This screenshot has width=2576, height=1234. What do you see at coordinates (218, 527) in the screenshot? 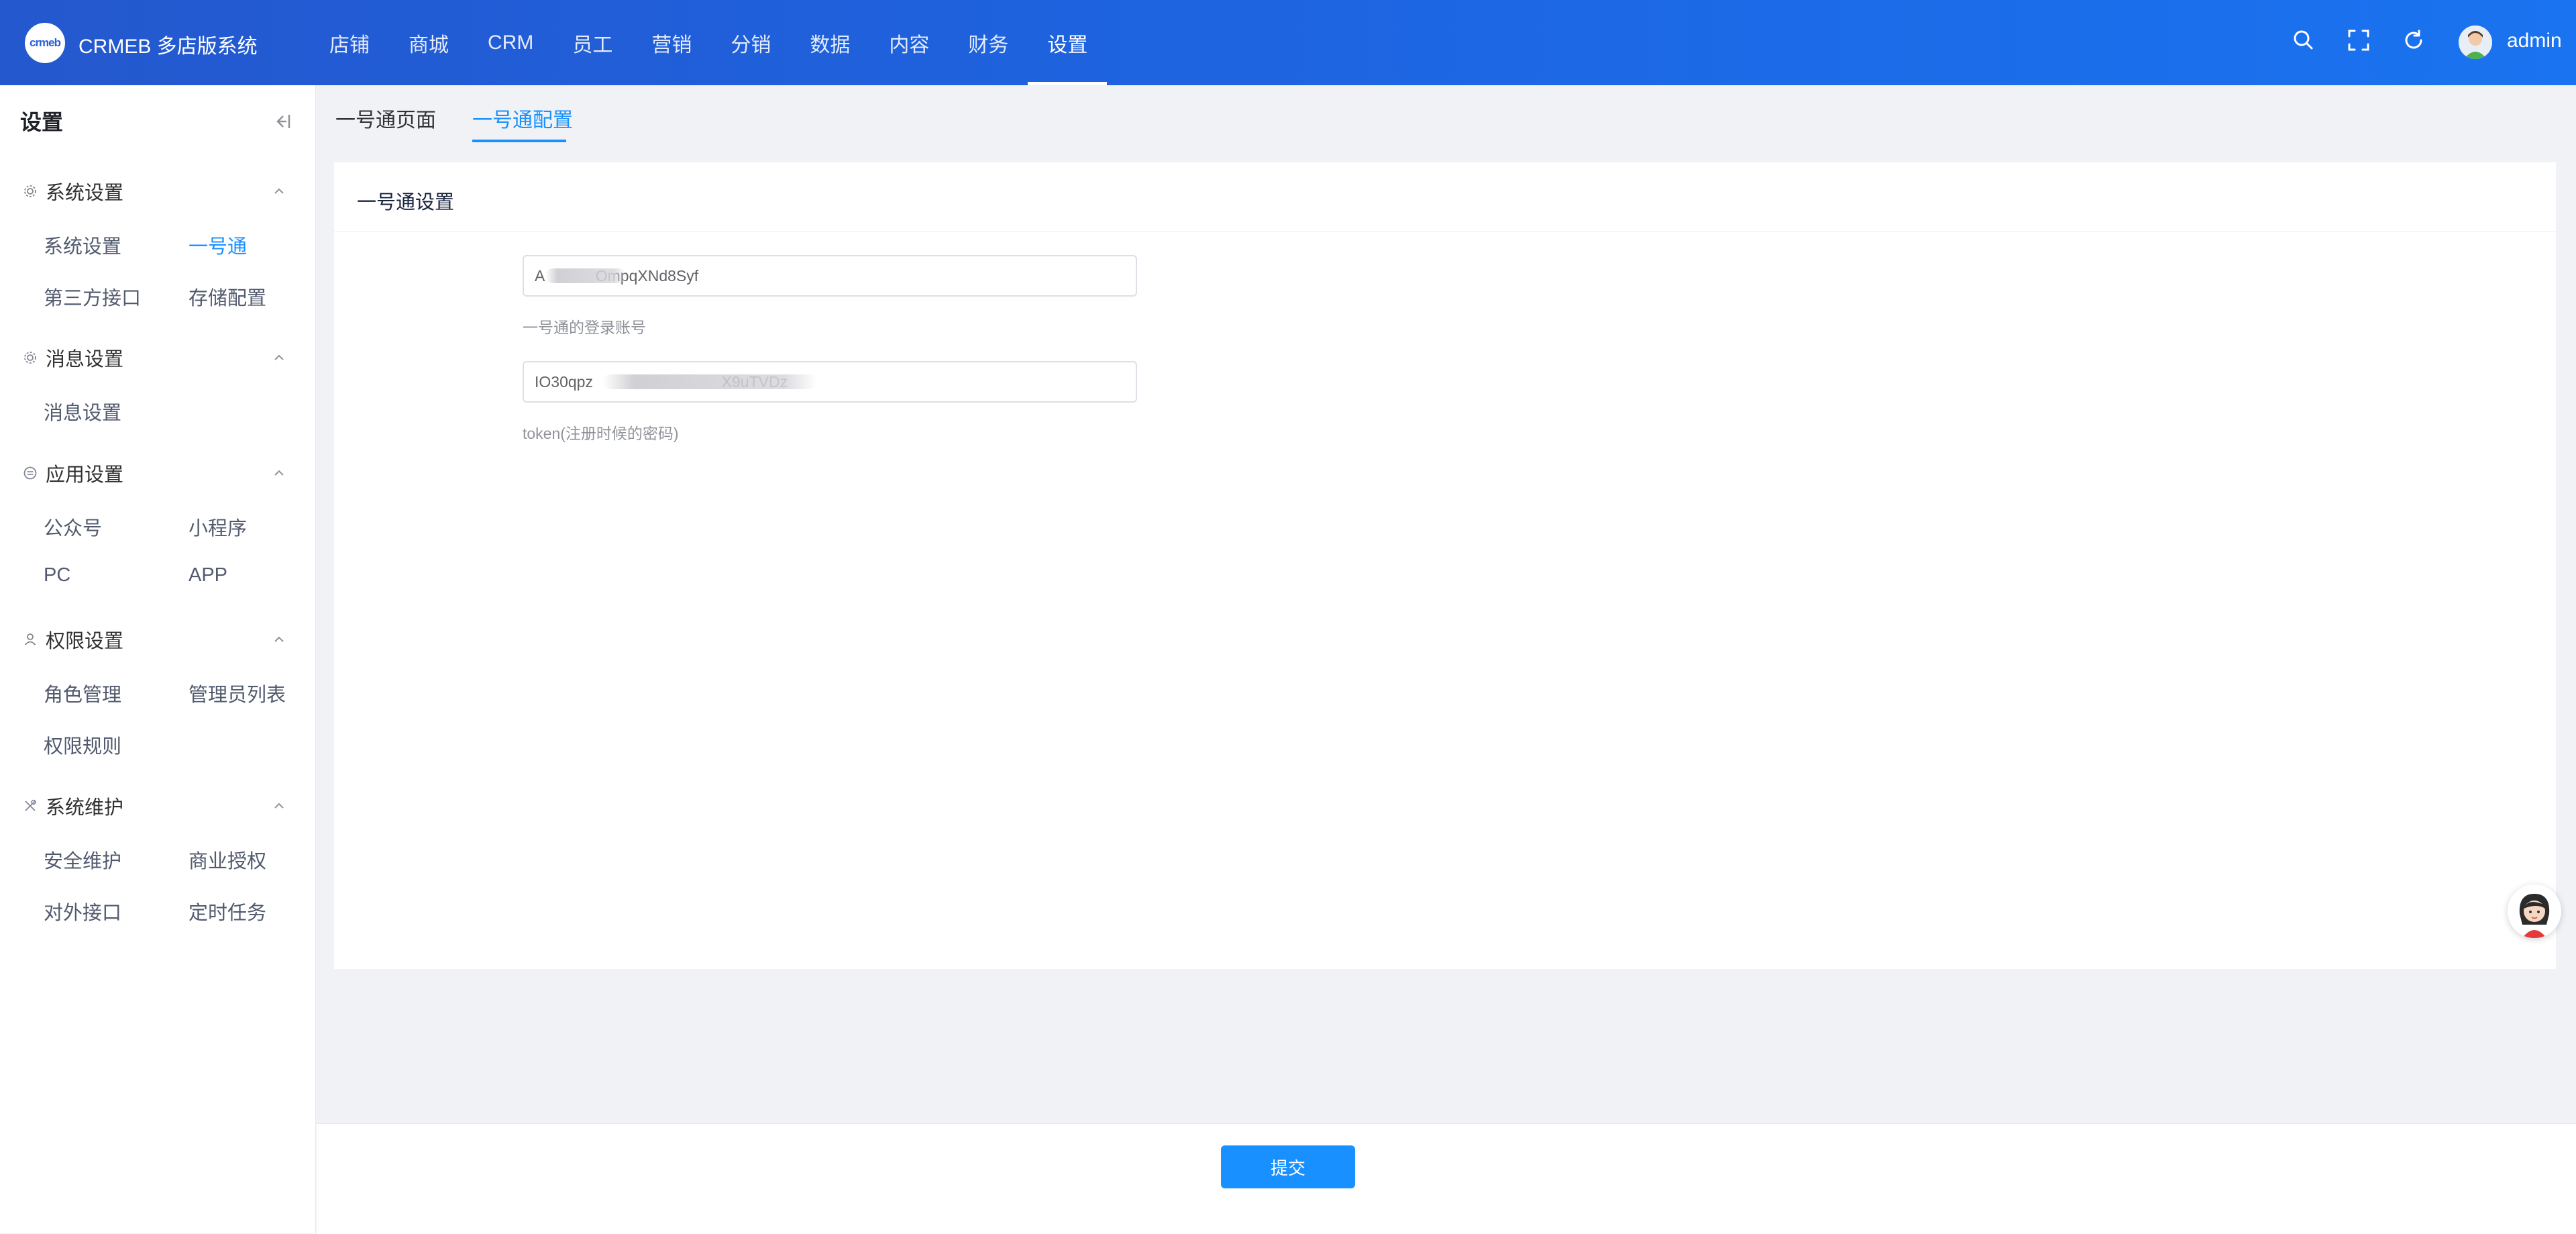
I see `sidebar-item-mini-program: 小程序` at bounding box center [218, 527].